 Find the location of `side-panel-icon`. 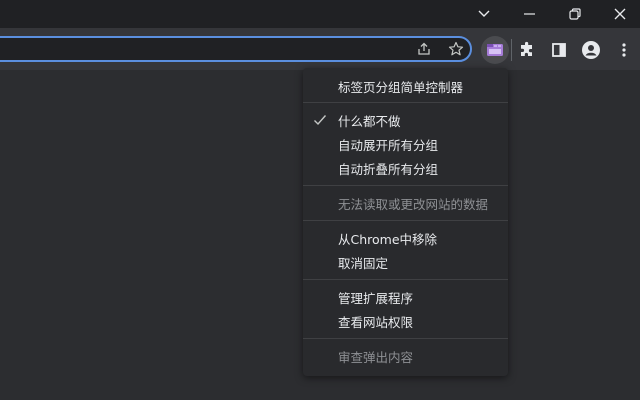

side-panel-icon is located at coordinates (559, 50).